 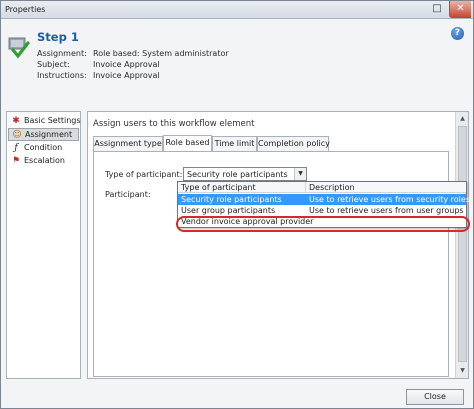 What do you see at coordinates (234, 143) in the screenshot?
I see `tab-time-limit: Time limit` at bounding box center [234, 143].